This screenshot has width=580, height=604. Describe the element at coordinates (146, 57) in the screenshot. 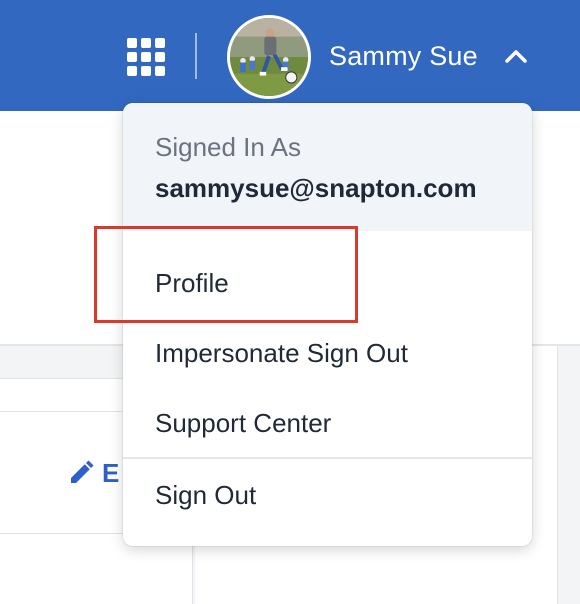

I see `apps-grid-icon` at that location.